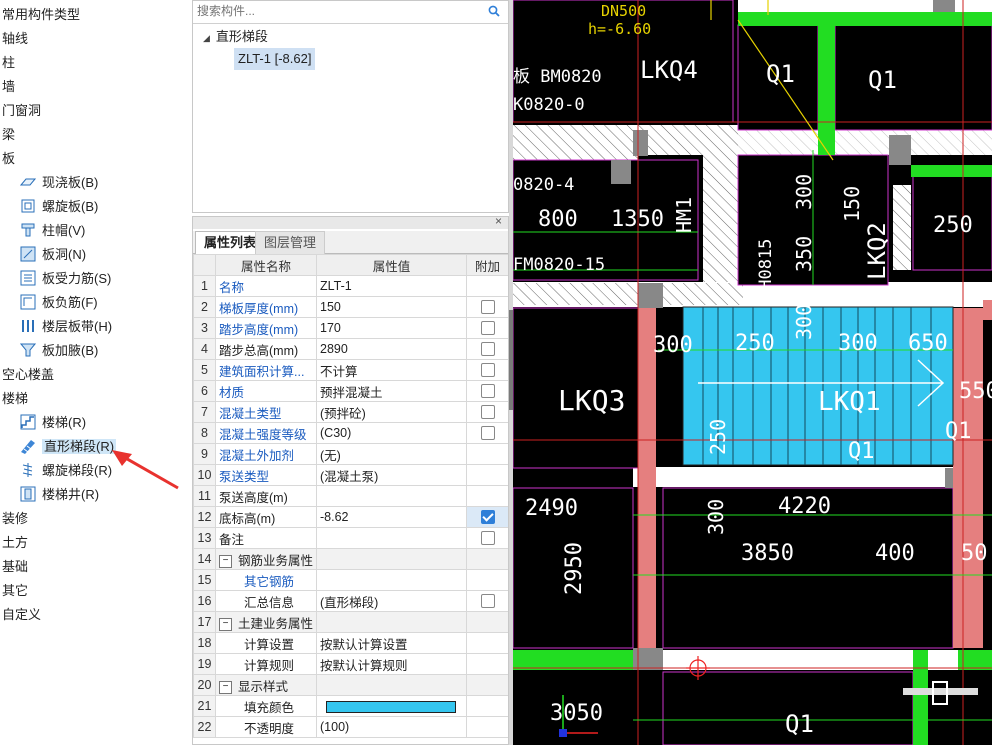 The height and width of the screenshot is (745, 992). Describe the element at coordinates (391, 391) in the screenshot. I see `property-value-cell: 预拌混凝土` at that location.